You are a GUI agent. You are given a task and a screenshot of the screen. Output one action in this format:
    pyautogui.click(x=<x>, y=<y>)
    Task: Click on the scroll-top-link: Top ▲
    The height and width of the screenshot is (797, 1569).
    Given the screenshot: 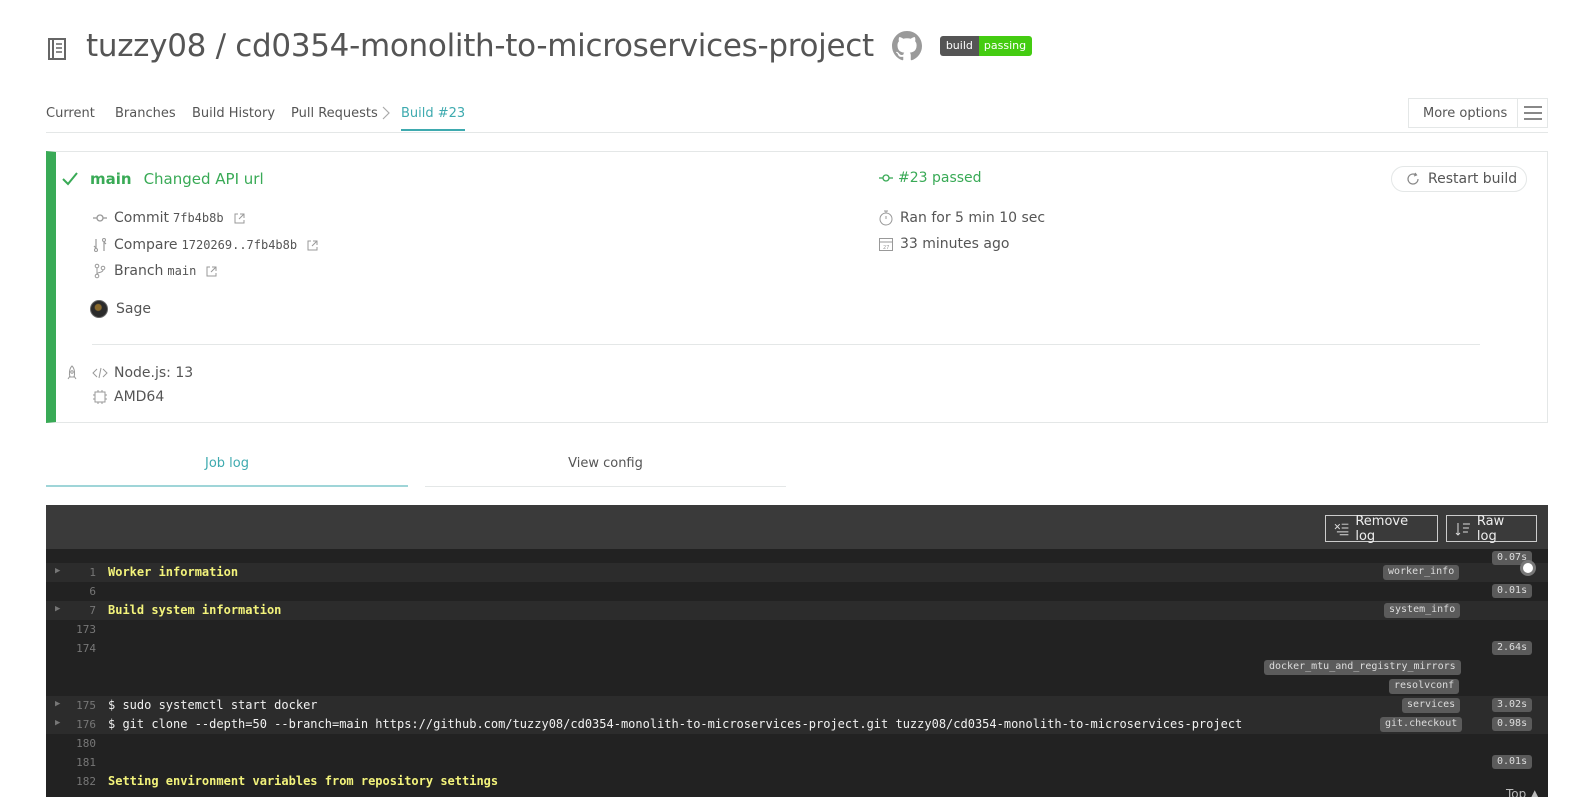 What is the action you would take?
    pyautogui.click(x=1522, y=792)
    